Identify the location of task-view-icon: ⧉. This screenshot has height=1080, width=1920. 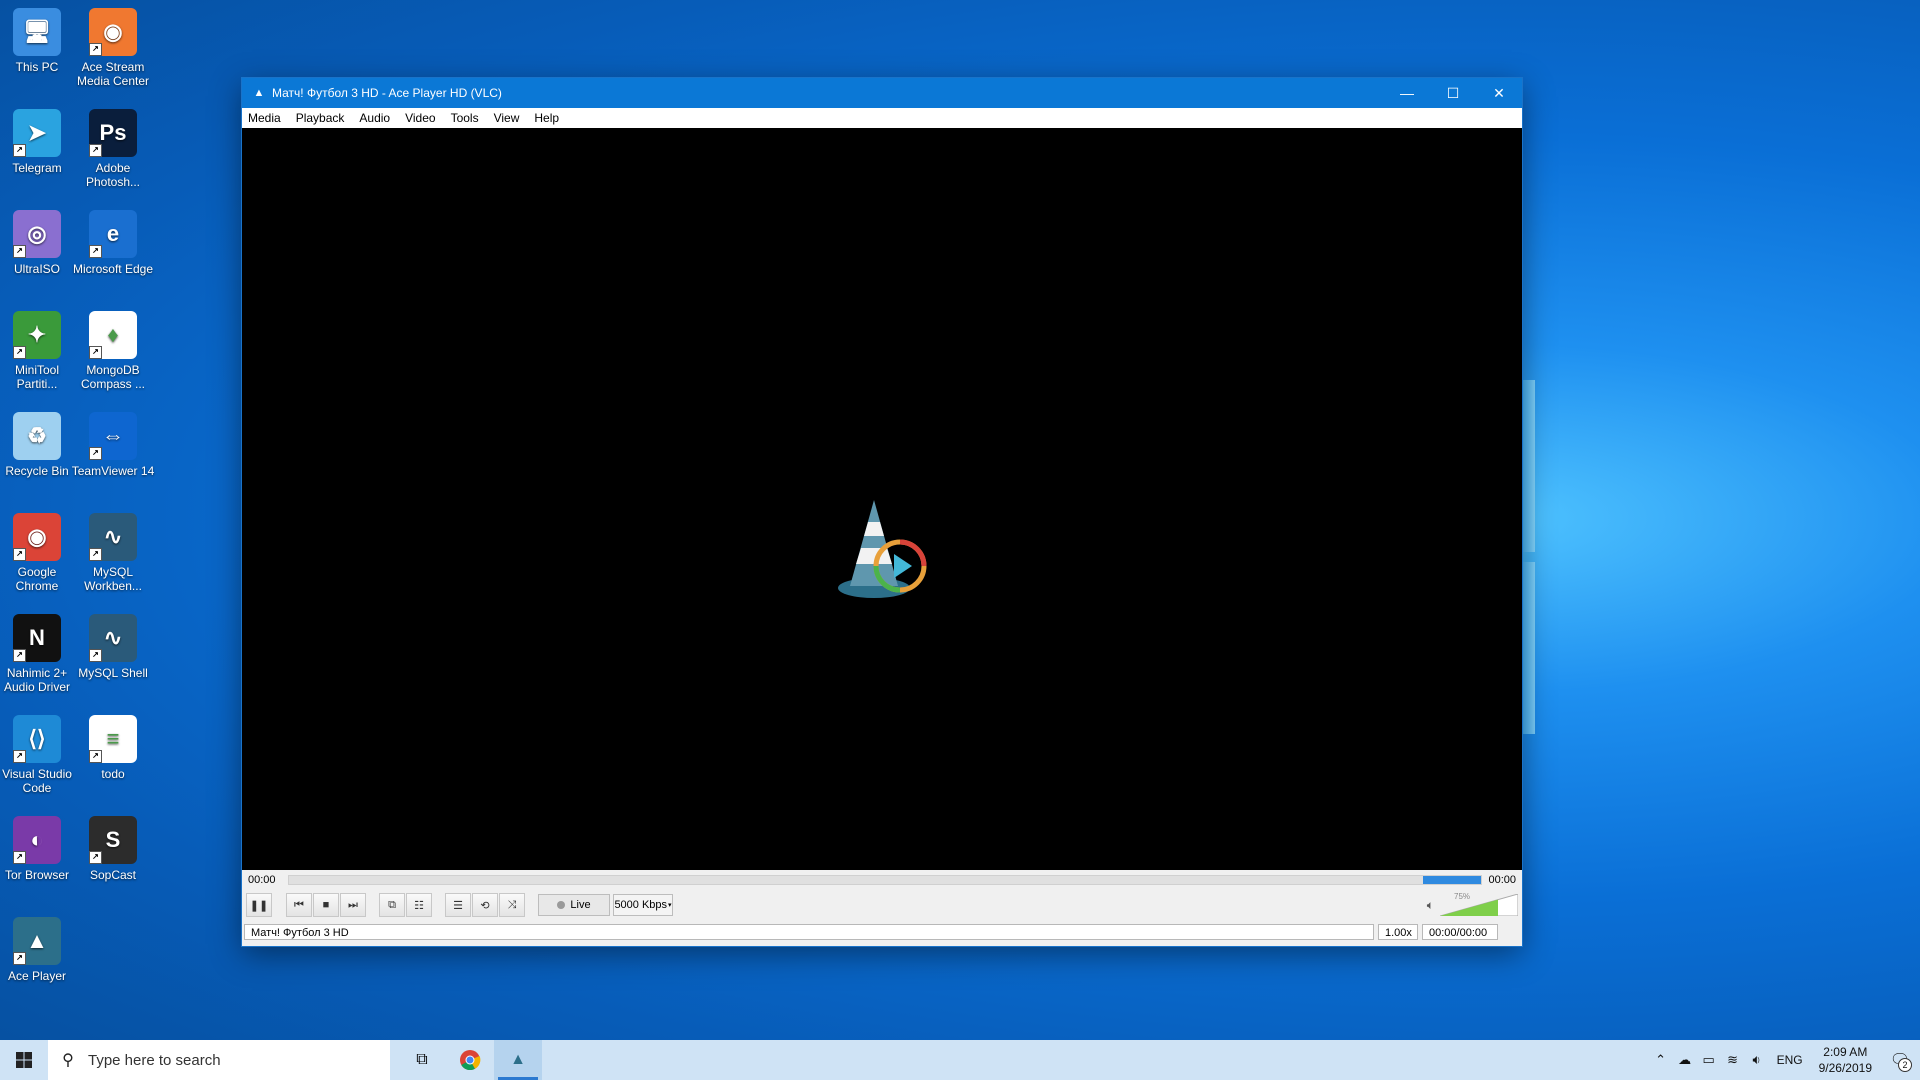
(422, 1059).